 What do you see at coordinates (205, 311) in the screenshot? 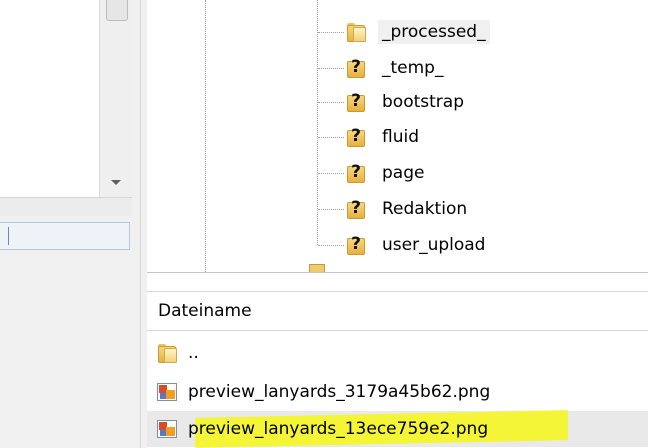
I see `column-header-label: Dateiname` at bounding box center [205, 311].